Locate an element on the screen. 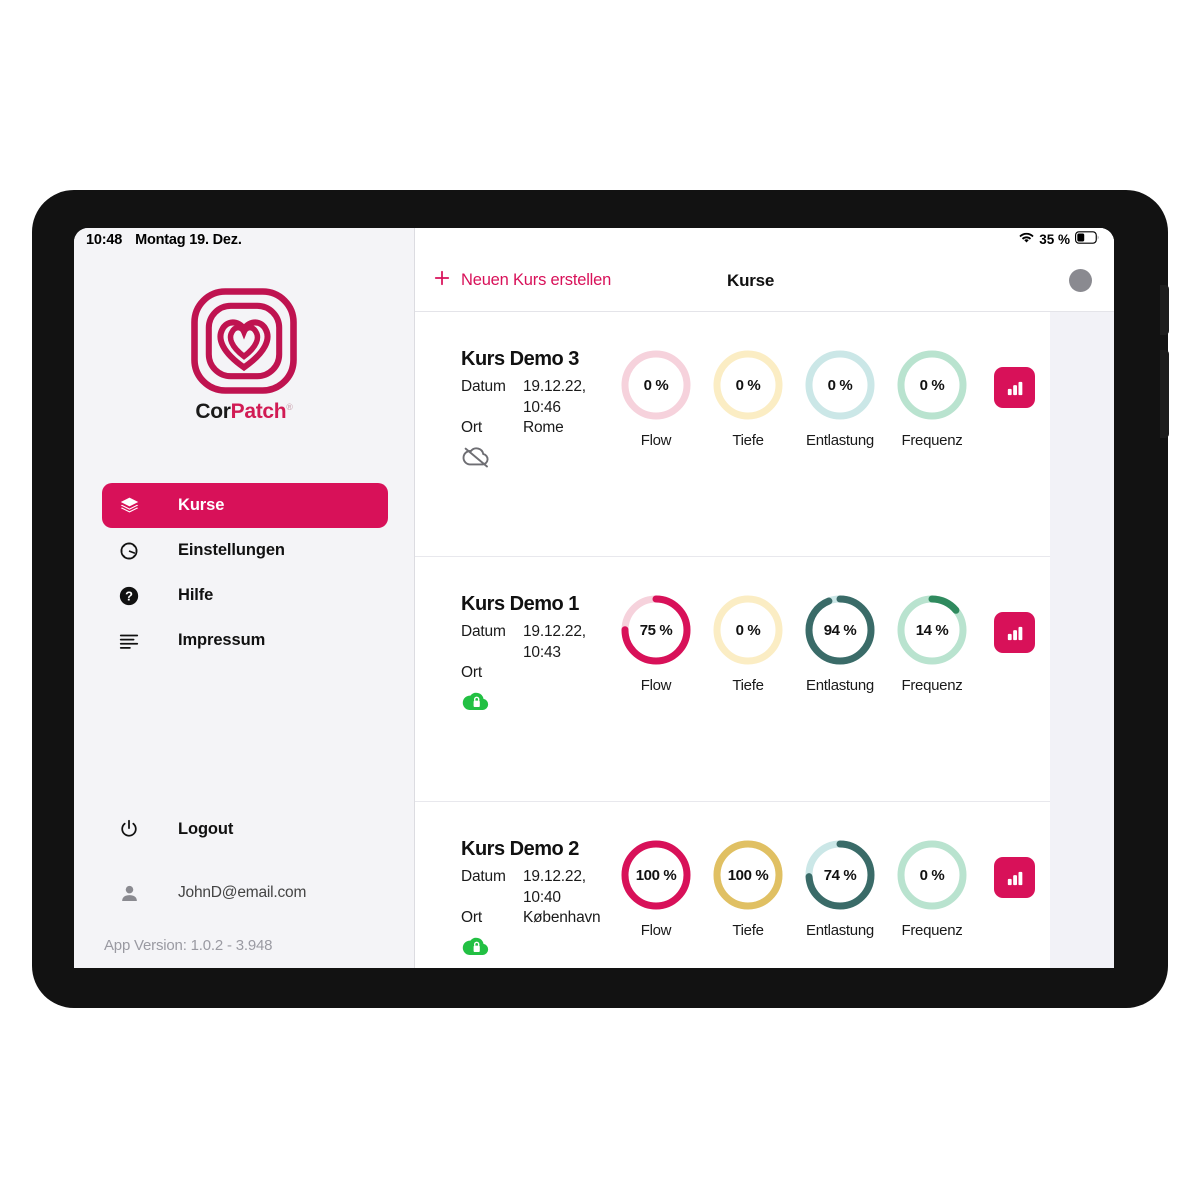 The height and width of the screenshot is (1200, 1200). power-icon is located at coordinates (129, 829).